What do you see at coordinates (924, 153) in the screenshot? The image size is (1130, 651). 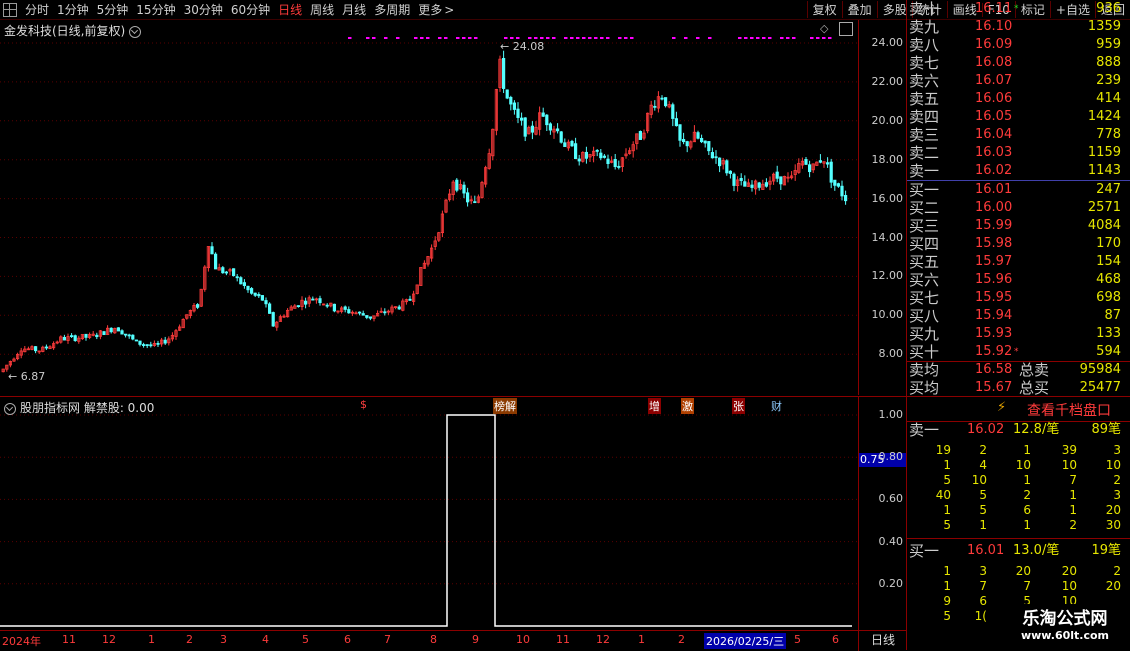 I see `level-name: 卖二` at bounding box center [924, 153].